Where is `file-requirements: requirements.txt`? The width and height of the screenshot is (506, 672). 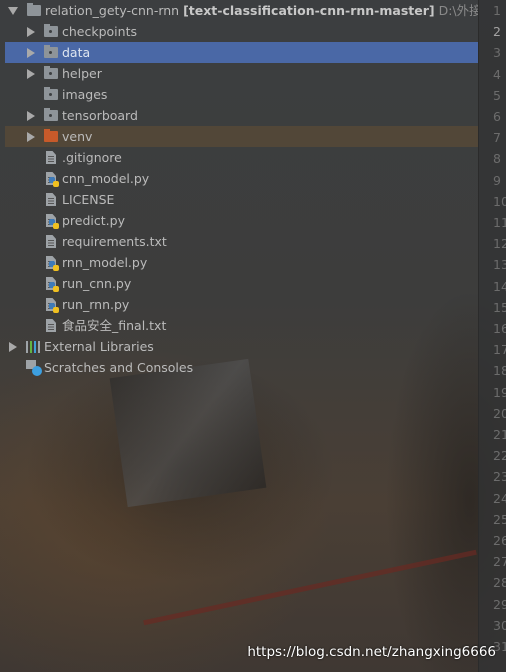
file-requirements: requirements.txt is located at coordinates (239, 241).